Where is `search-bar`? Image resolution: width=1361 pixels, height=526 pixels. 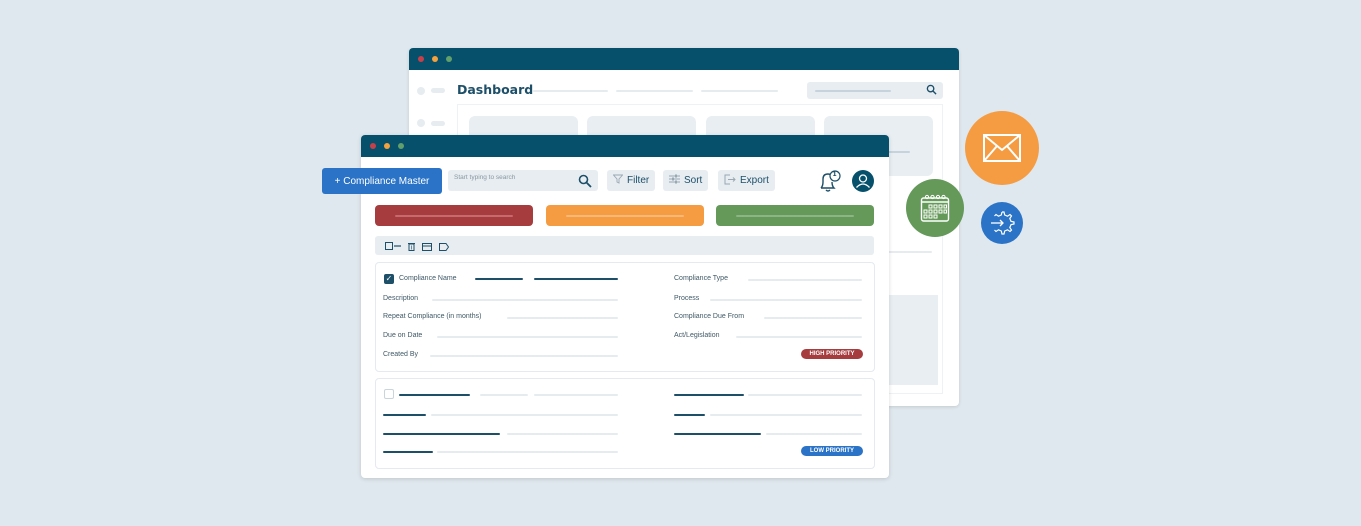
search-bar is located at coordinates (523, 180).